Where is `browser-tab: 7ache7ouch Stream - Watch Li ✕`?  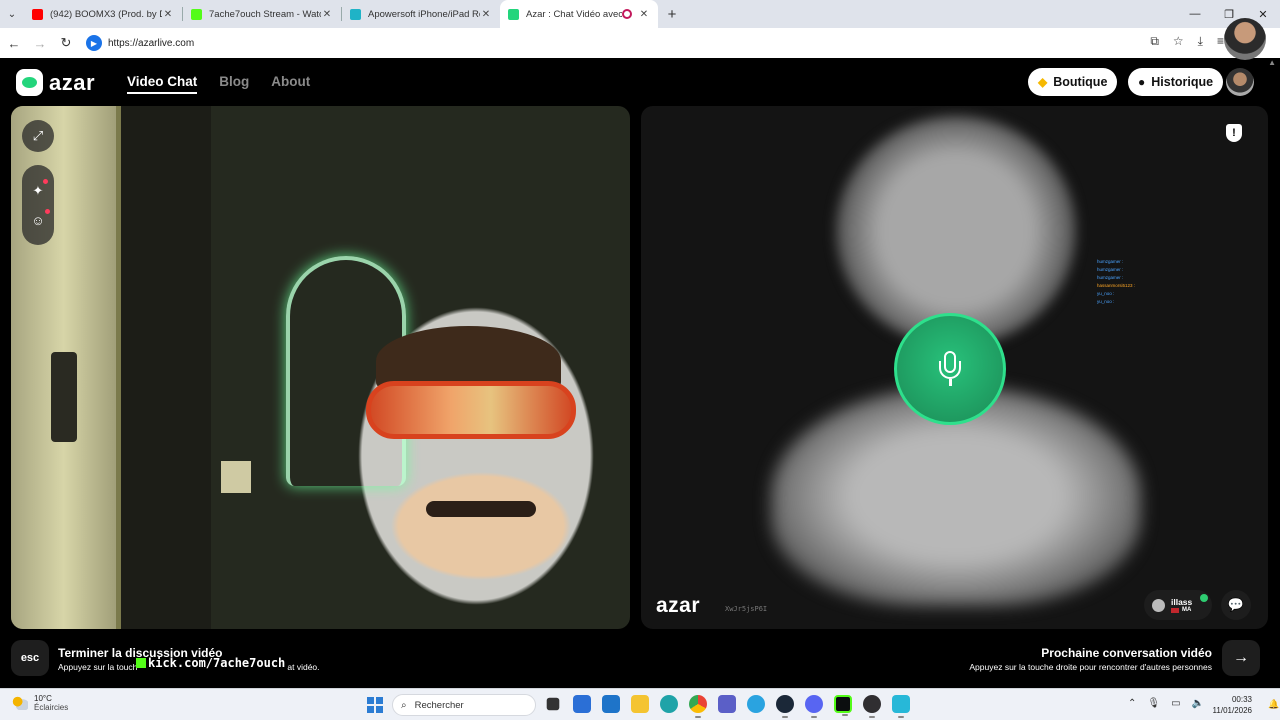
browser-tab: 7ache7ouch Stream - Watch Li ✕ is located at coordinates (262, 14).